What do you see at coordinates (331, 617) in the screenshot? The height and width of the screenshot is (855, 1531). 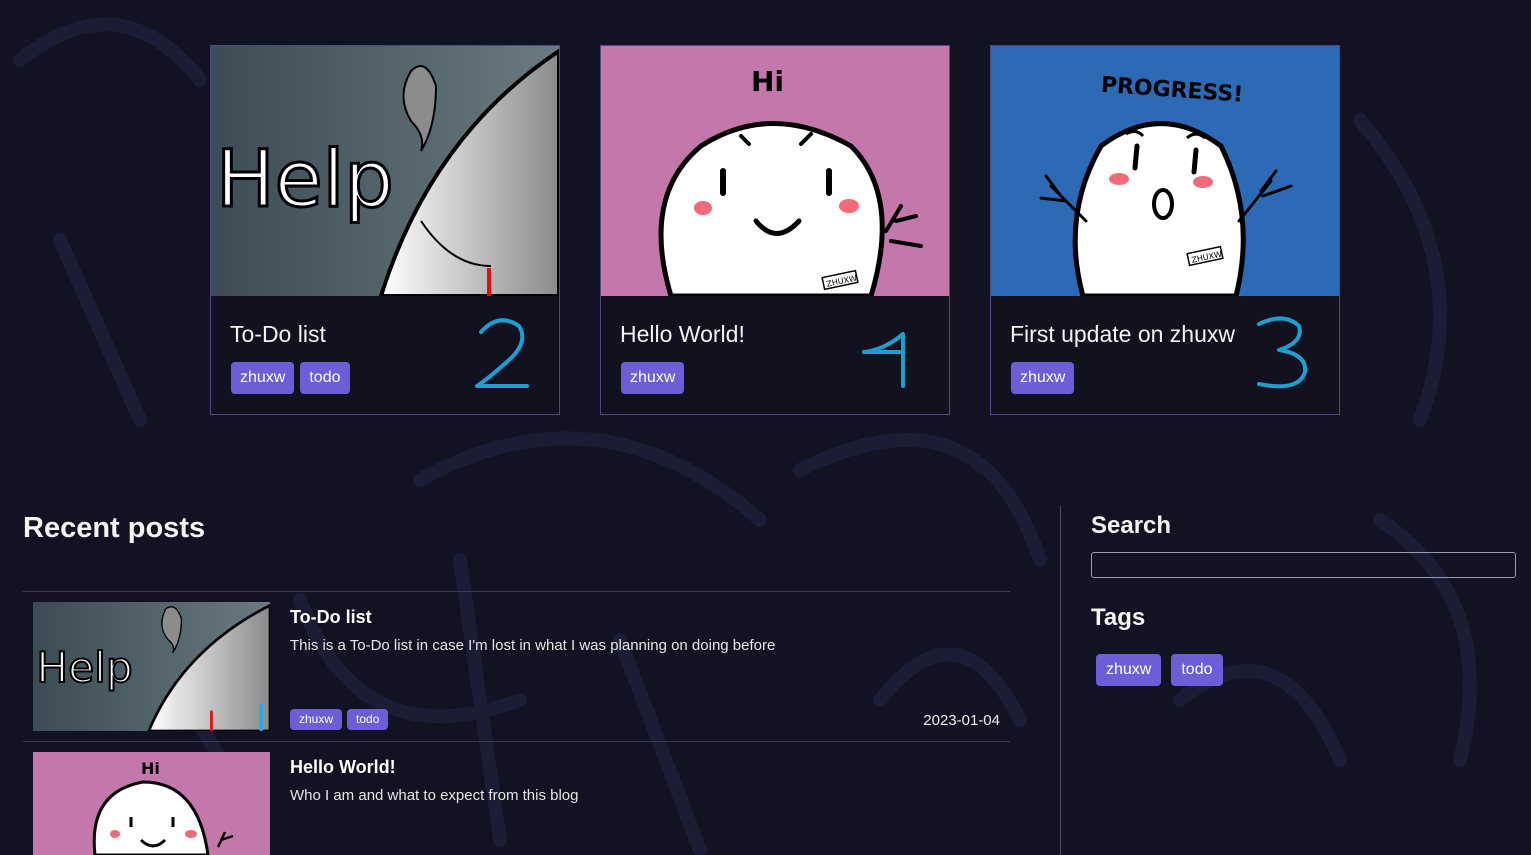 I see `post-title: To-Do list` at bounding box center [331, 617].